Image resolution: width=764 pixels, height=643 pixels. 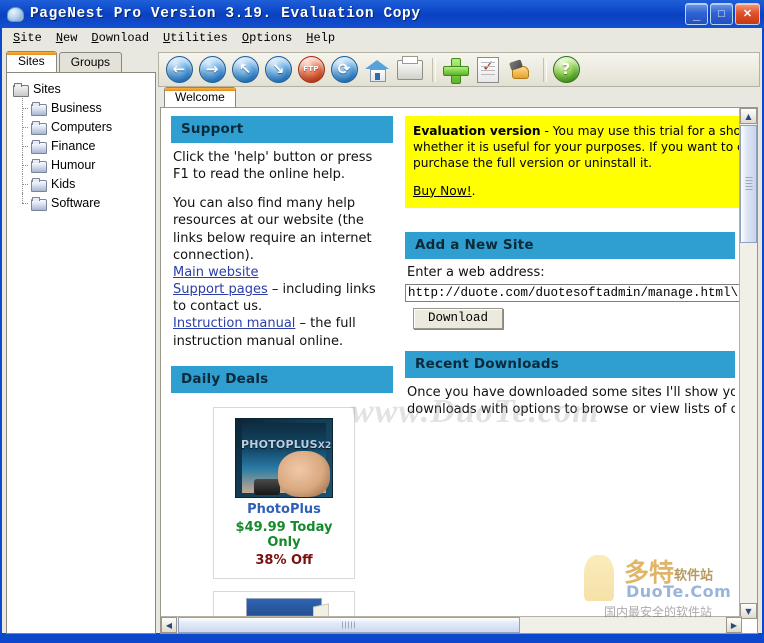 I want to click on sidebar-tab-groups: Groups, so click(x=90, y=62).